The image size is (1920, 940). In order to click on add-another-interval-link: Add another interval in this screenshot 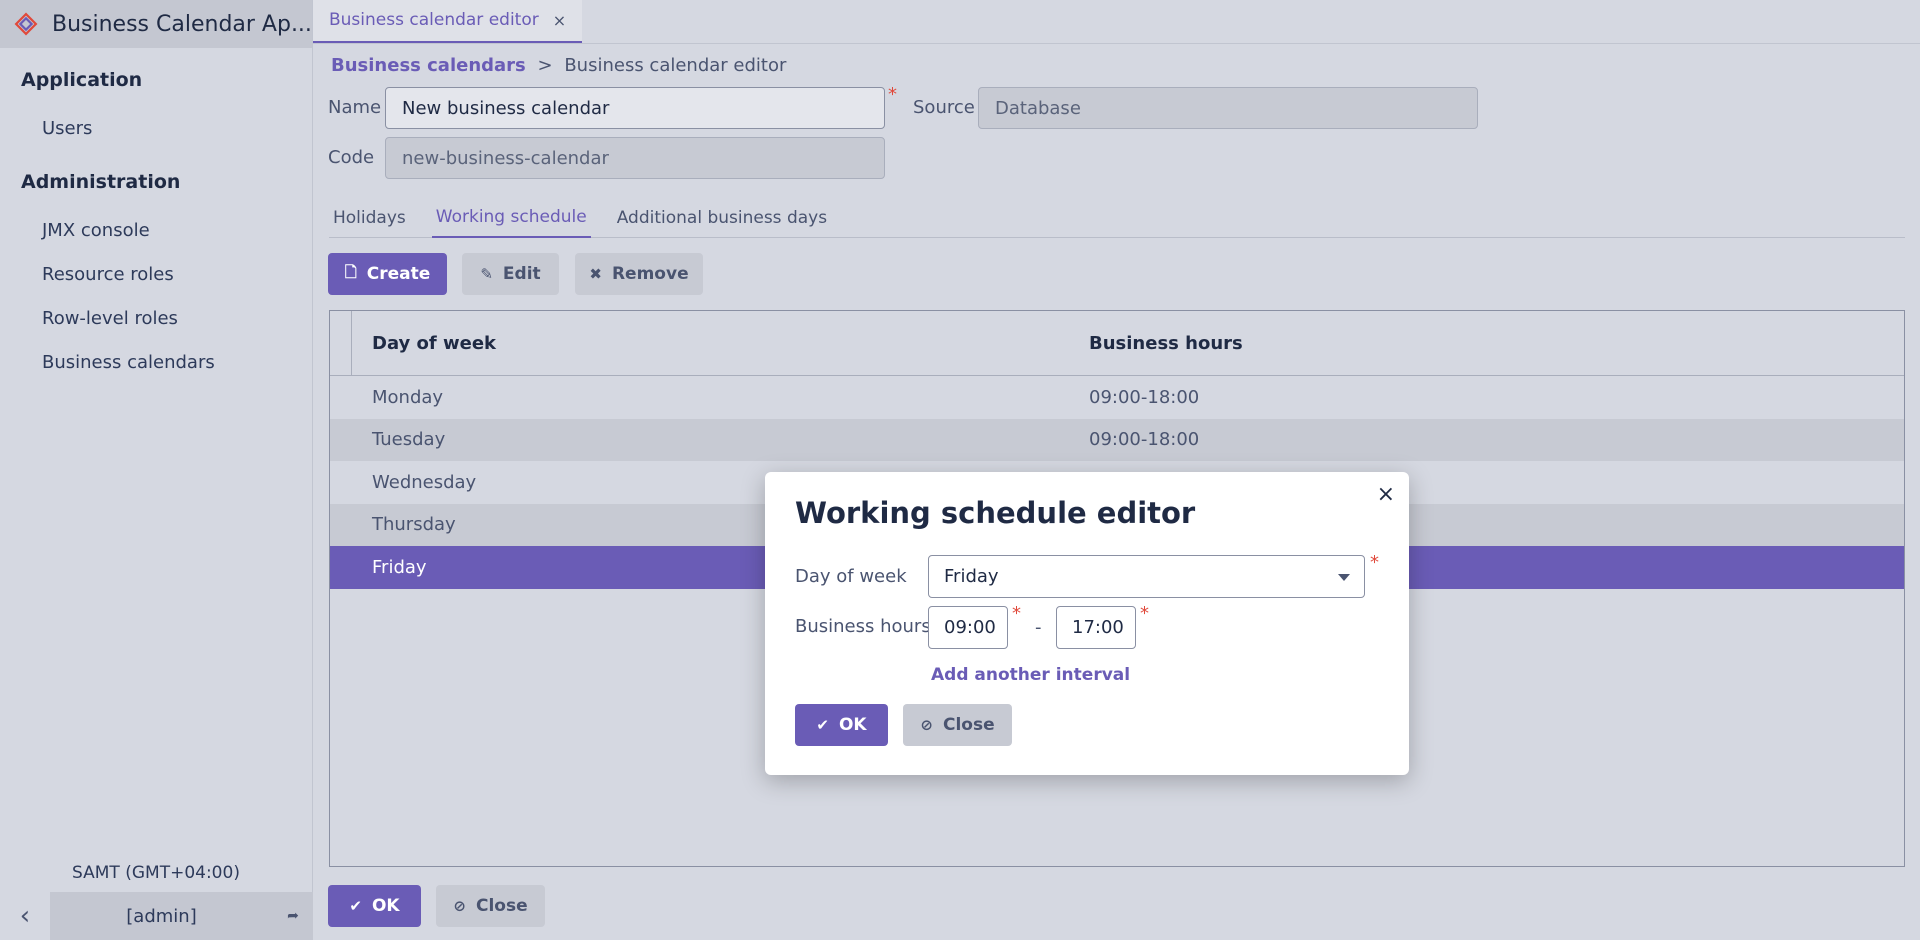, I will do `click(1030, 675)`.